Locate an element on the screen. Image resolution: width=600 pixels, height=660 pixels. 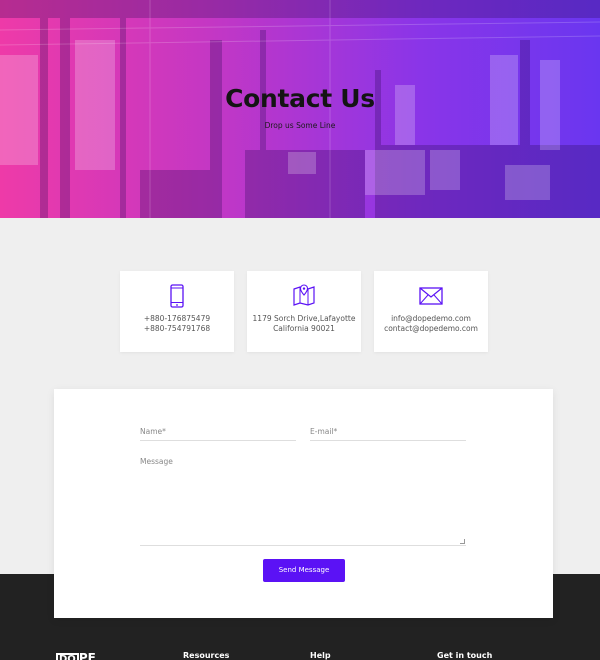
message-field: Message is located at coordinates (303, 501).